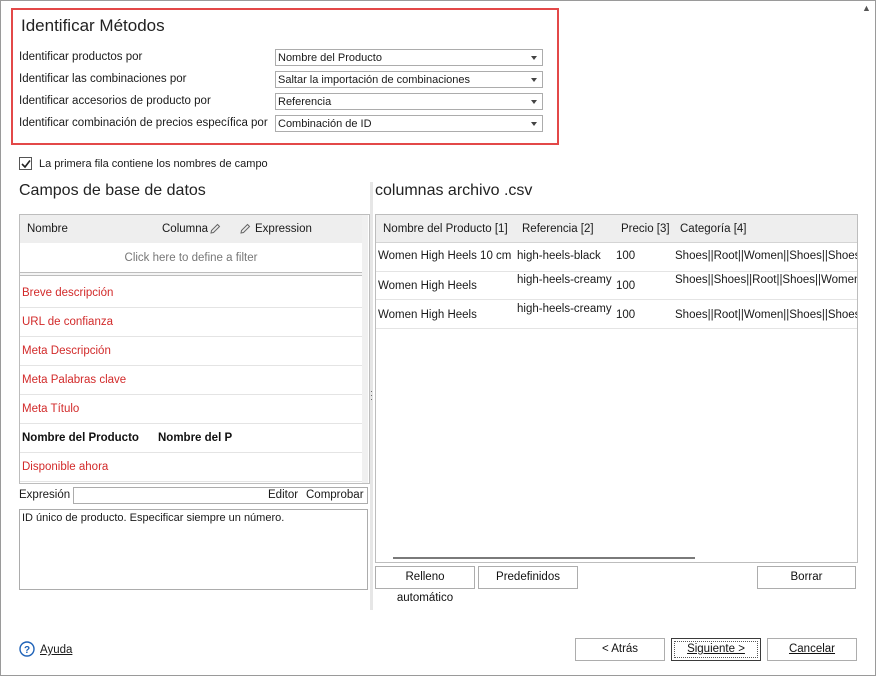  Describe the element at coordinates (191, 322) in the screenshot. I see `table-row: URL de confianza` at that location.